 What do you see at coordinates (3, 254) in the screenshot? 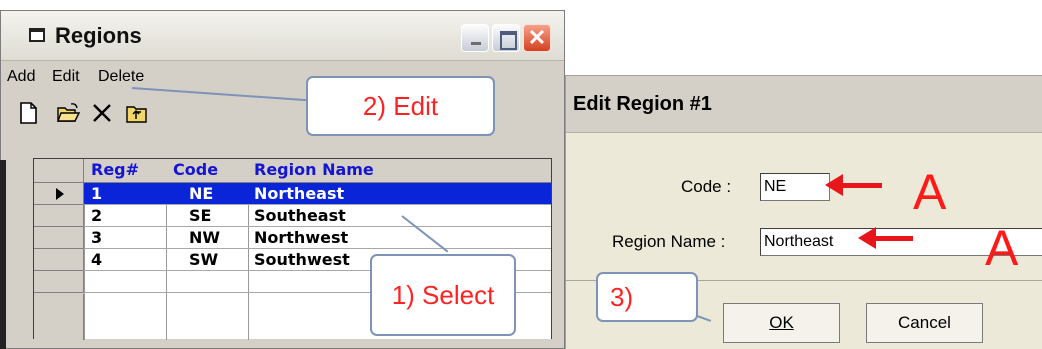
I see `window-edge` at bounding box center [3, 254].